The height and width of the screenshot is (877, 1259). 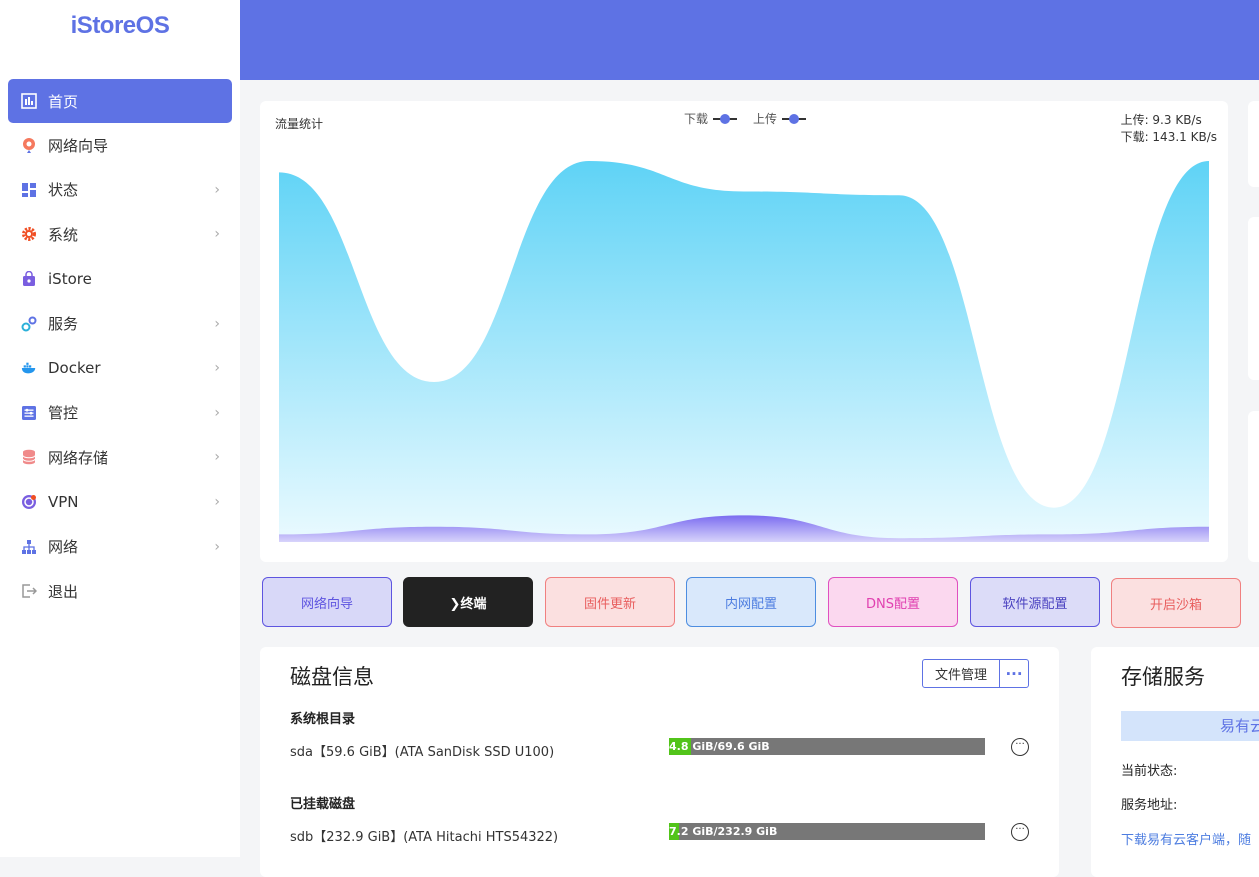 I want to click on disk-usage-bar: 4.8 GiB/69.6 GiB, so click(x=827, y=746).